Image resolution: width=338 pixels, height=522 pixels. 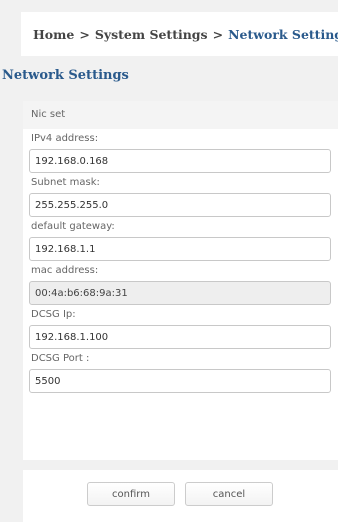 I want to click on subnet-mask-input, so click(x=180, y=205).